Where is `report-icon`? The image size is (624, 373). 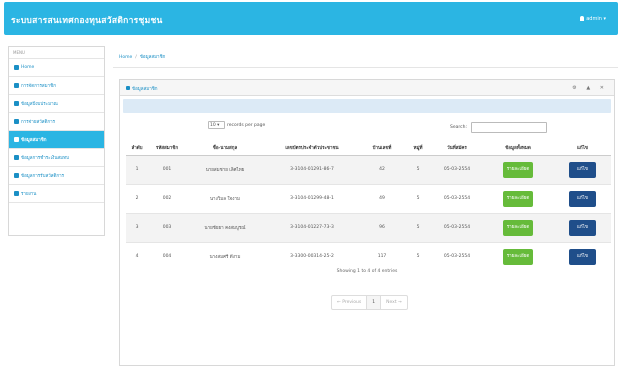
report-icon is located at coordinates (16, 193).